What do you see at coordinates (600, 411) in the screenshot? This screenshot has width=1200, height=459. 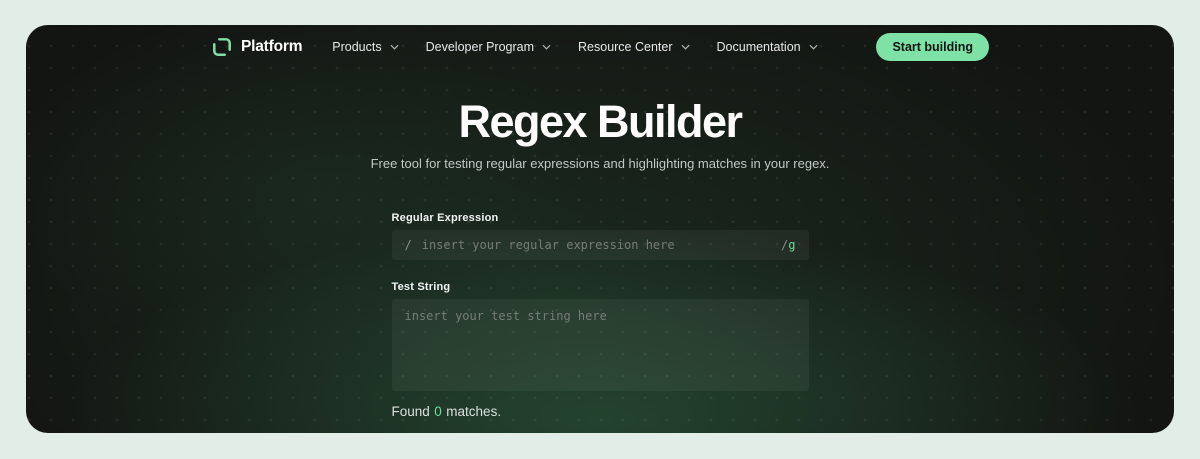 I see `match-count-line: Found 0 matches.` at bounding box center [600, 411].